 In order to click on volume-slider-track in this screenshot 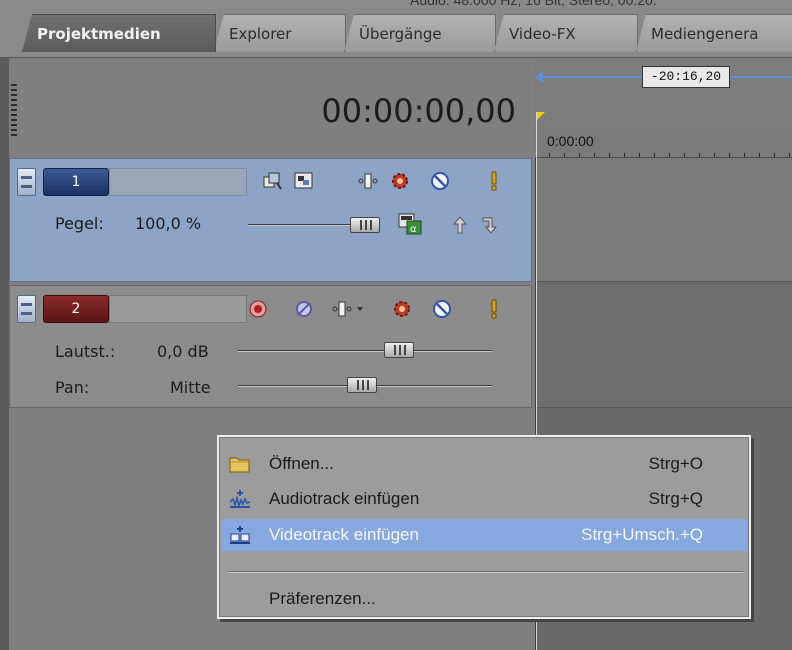, I will do `click(365, 351)`.